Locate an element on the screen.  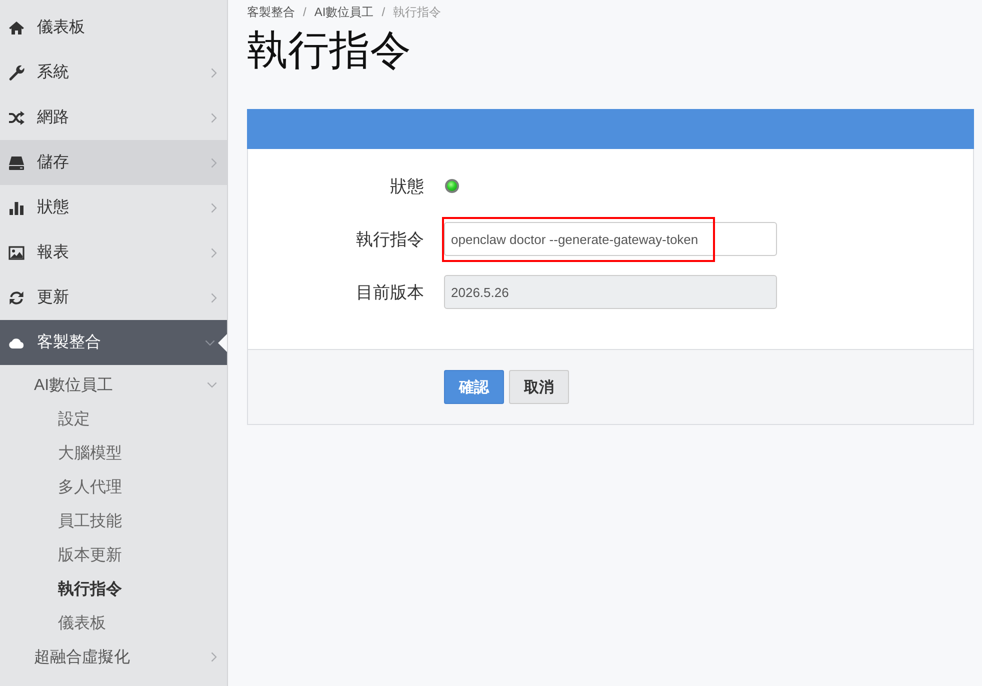
submenu-item: 執行指令 is located at coordinates (113, 589).